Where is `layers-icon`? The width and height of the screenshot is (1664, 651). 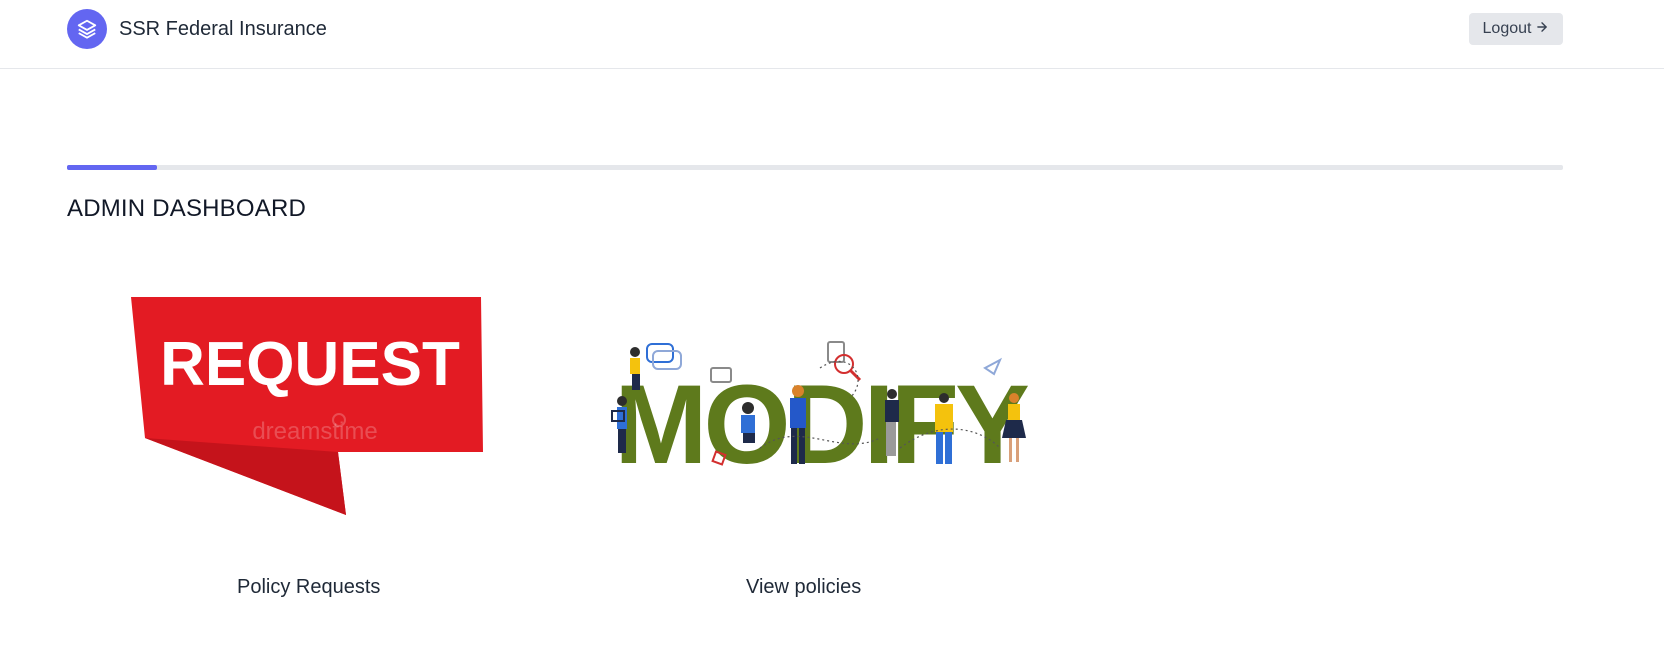
layers-icon is located at coordinates (87, 29).